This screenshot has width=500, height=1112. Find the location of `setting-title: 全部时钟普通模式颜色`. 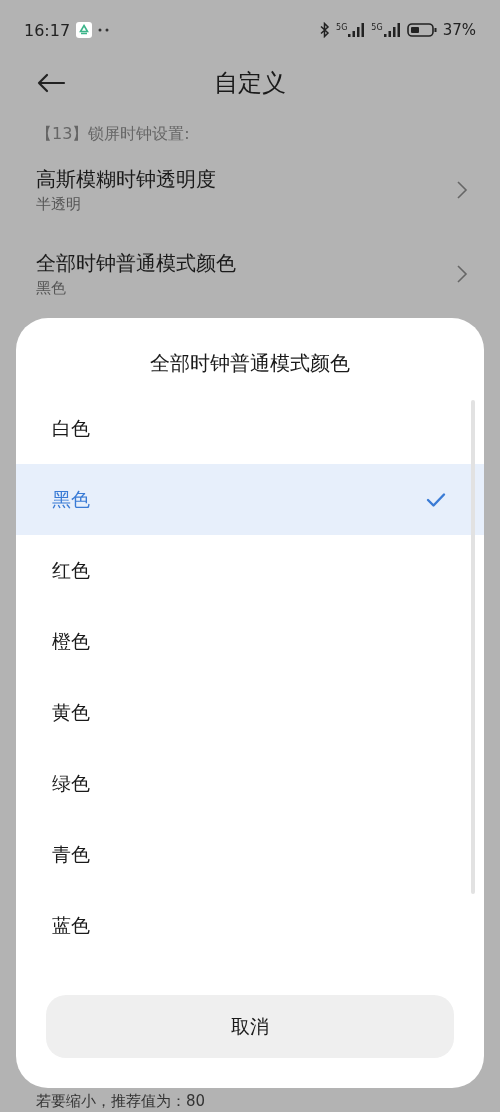

setting-title: 全部时钟普通模式颜色 is located at coordinates (136, 263).